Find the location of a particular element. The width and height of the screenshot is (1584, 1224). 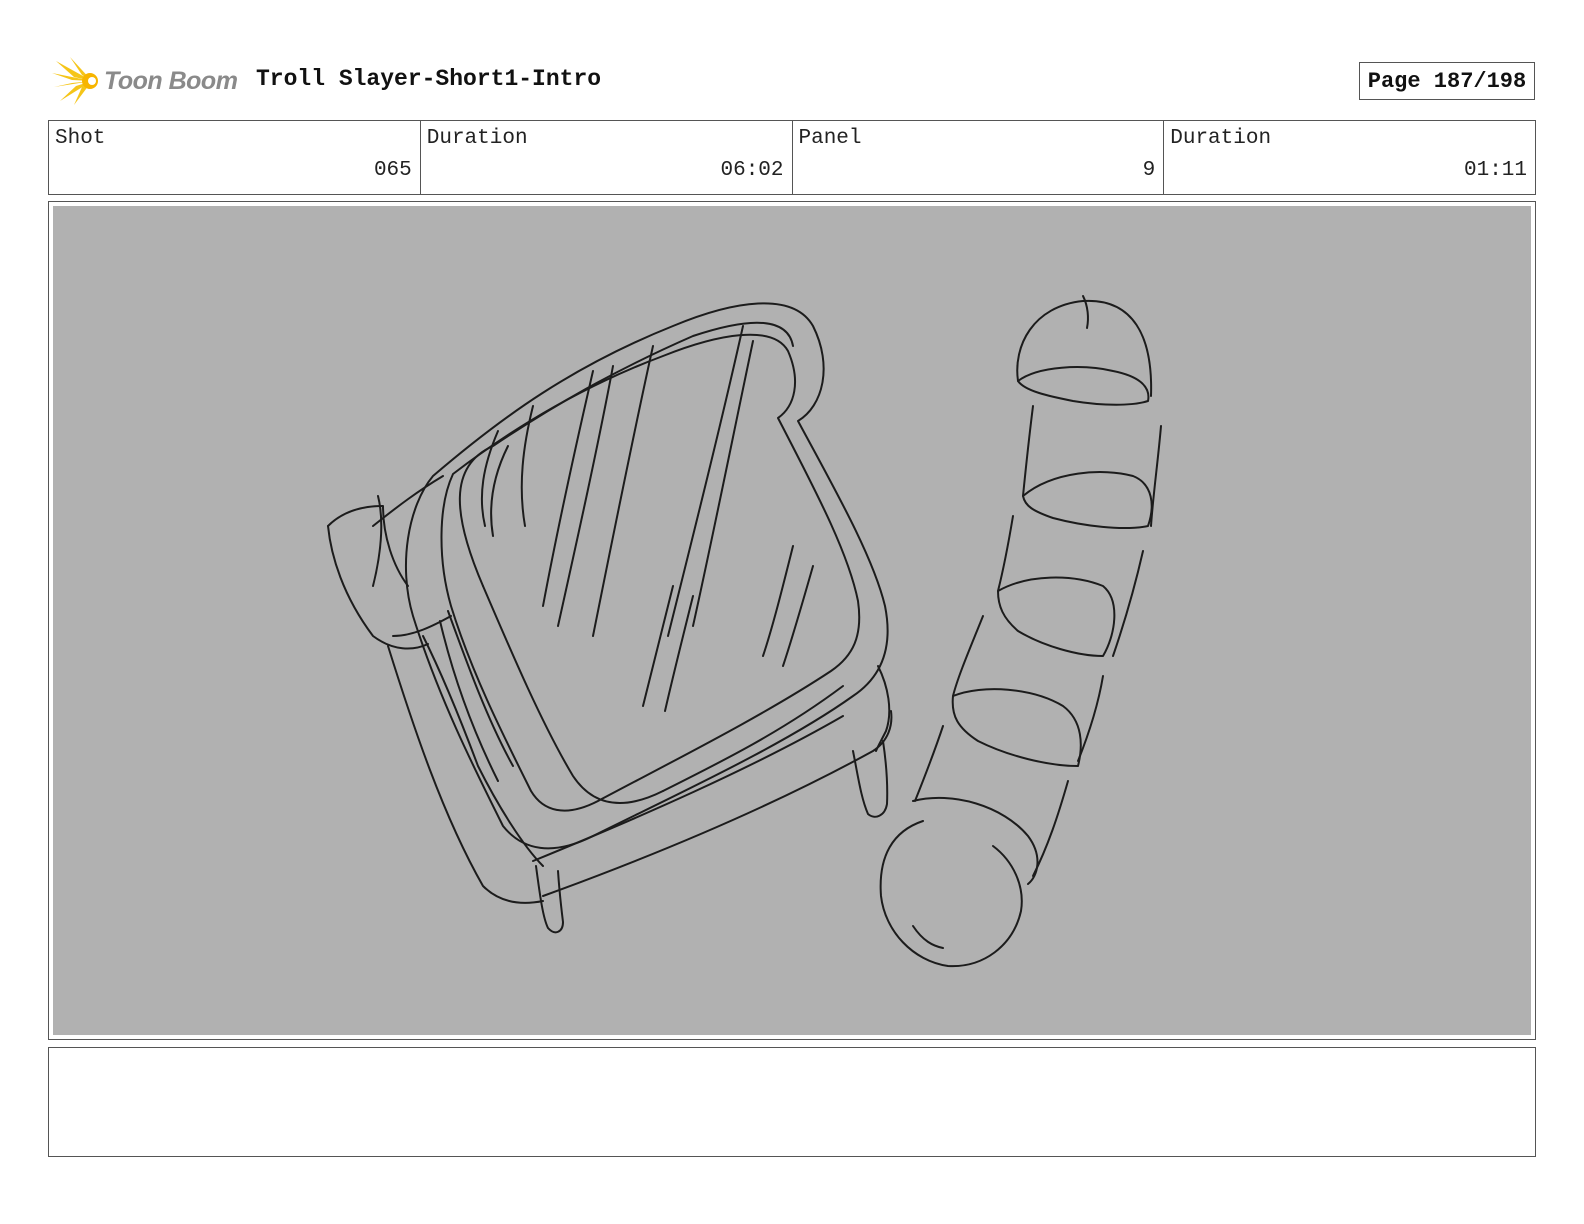

toon-boom-logo: Toon Boom is located at coordinates (147, 81).